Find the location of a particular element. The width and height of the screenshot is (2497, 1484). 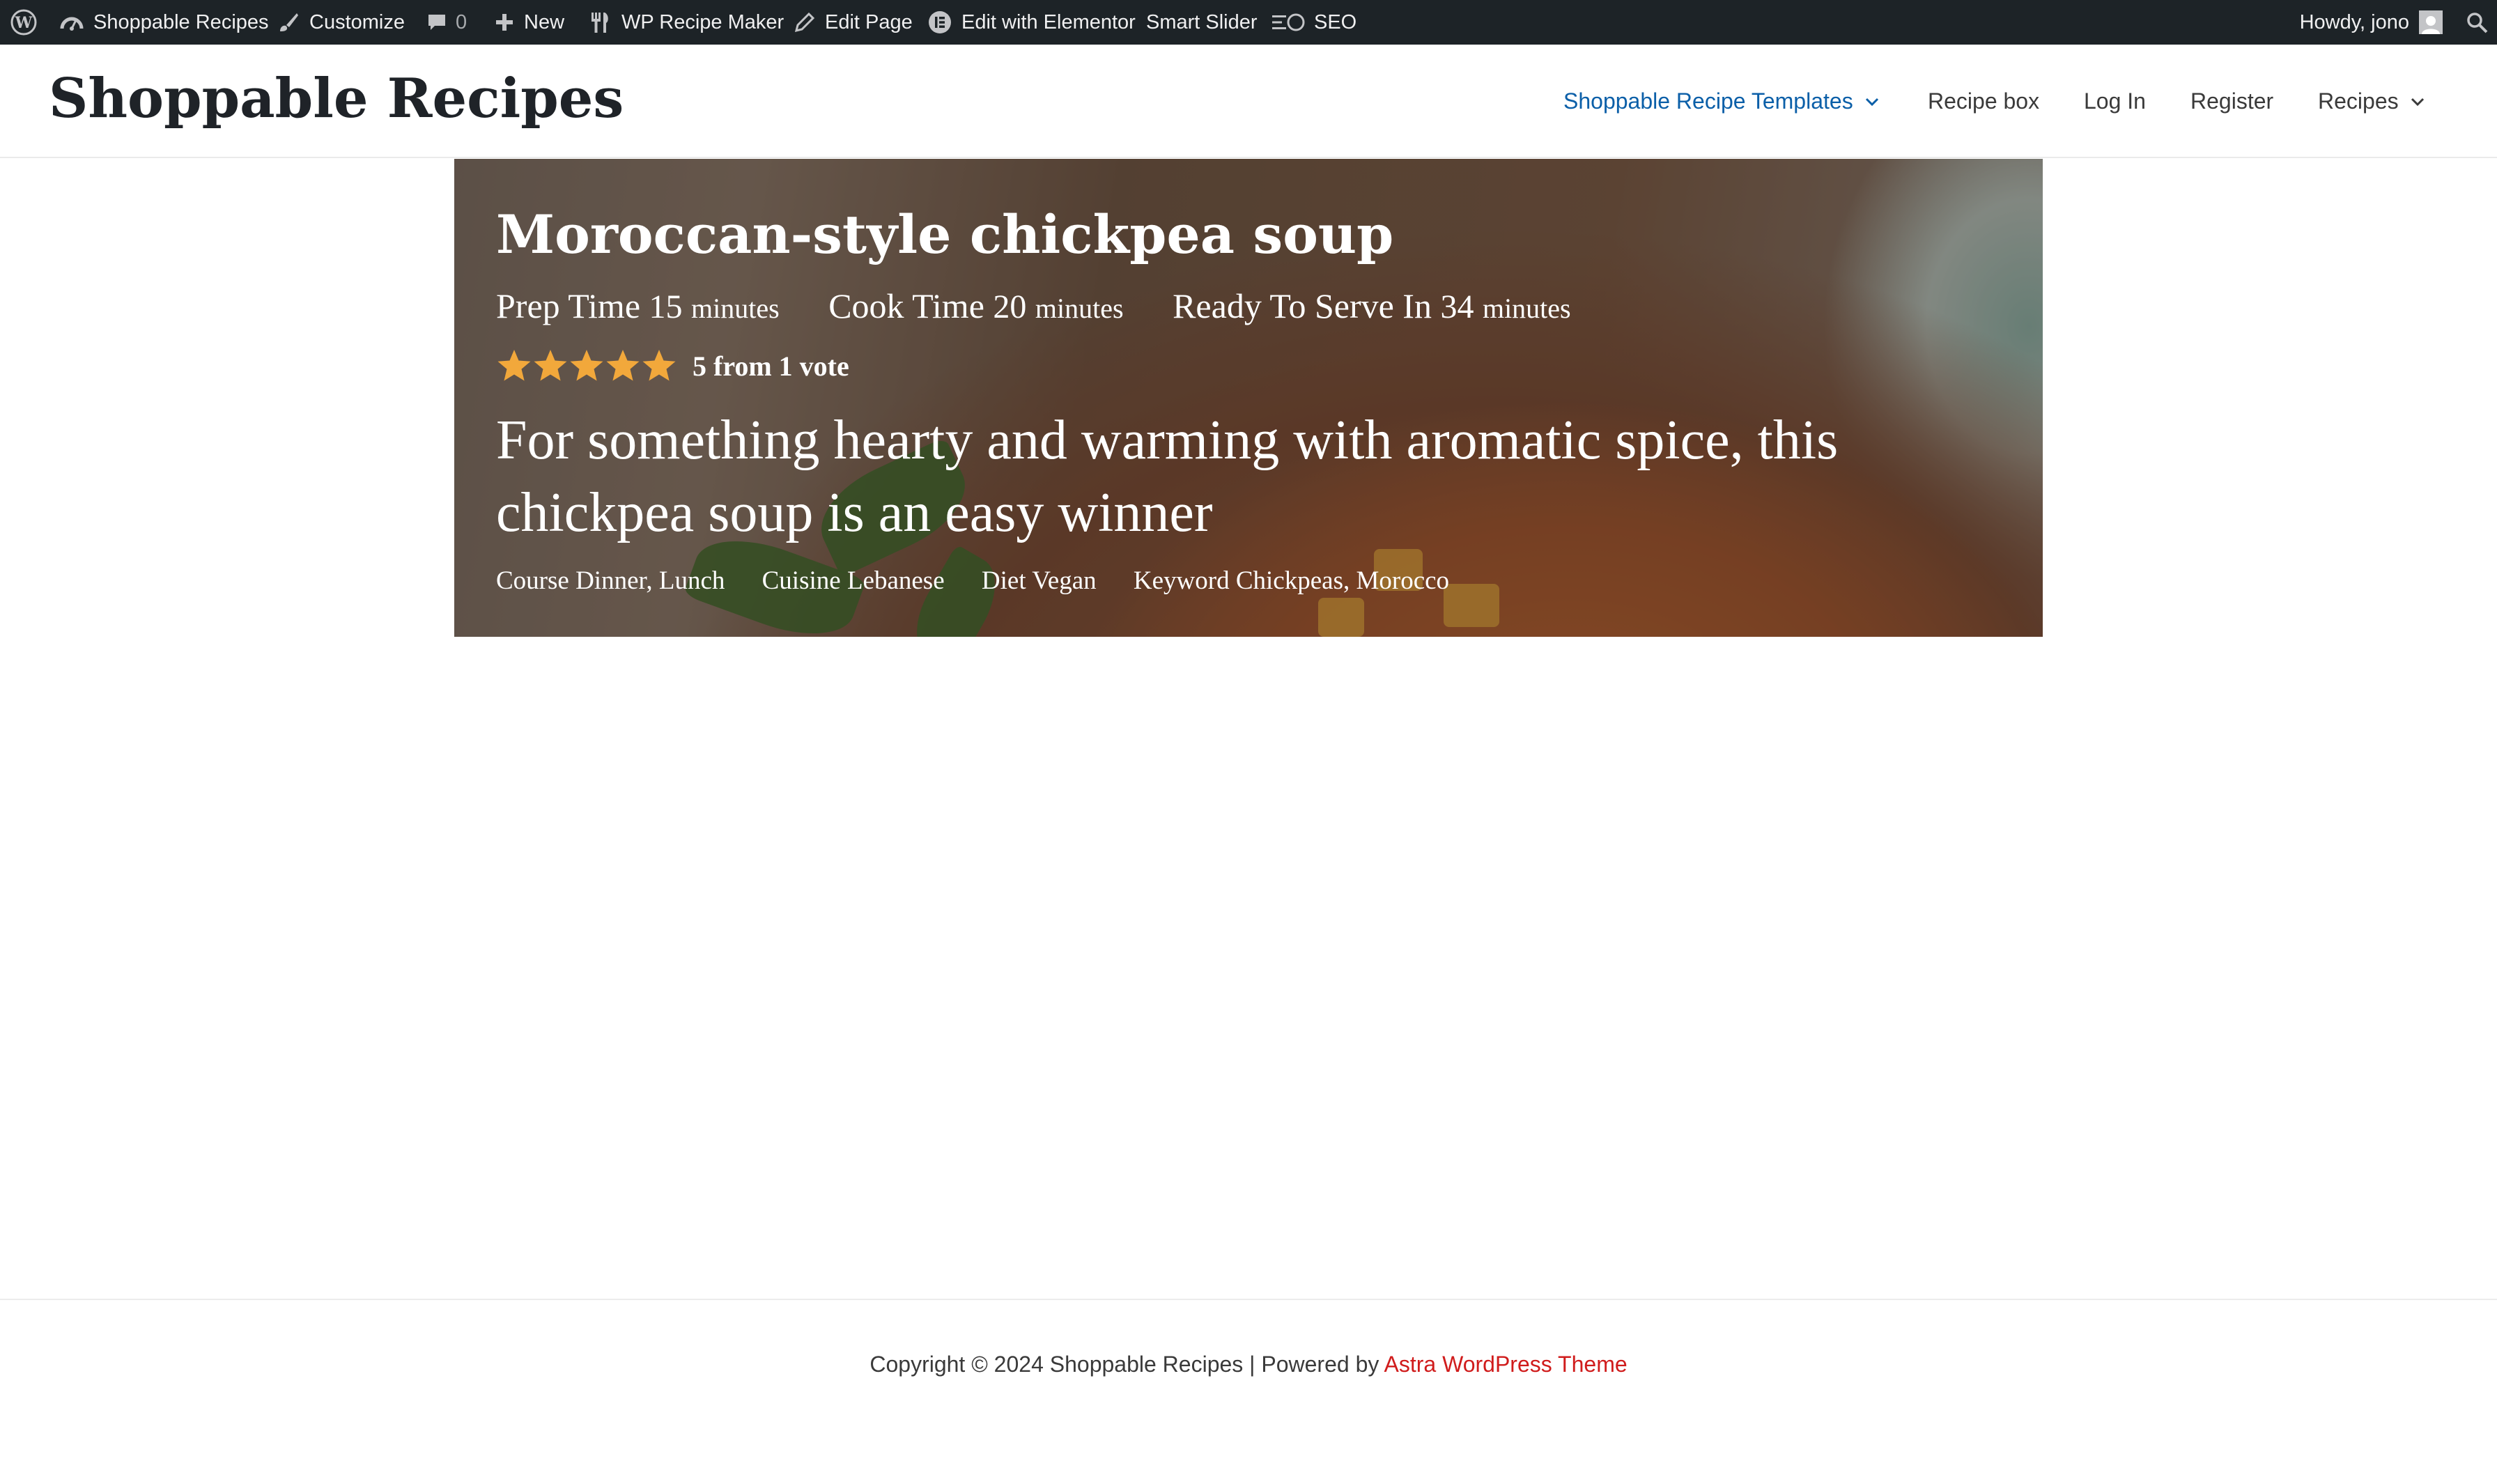

recipe-rating: 5 from 1 vote is located at coordinates (672, 365).